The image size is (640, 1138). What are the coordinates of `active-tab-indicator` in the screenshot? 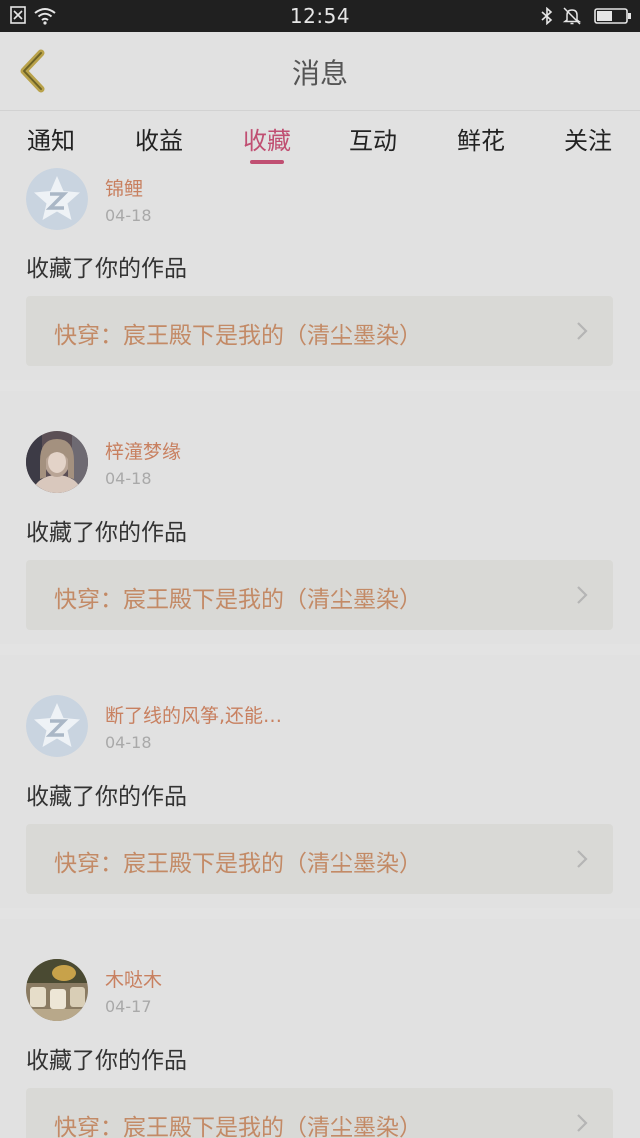 It's located at (267, 162).